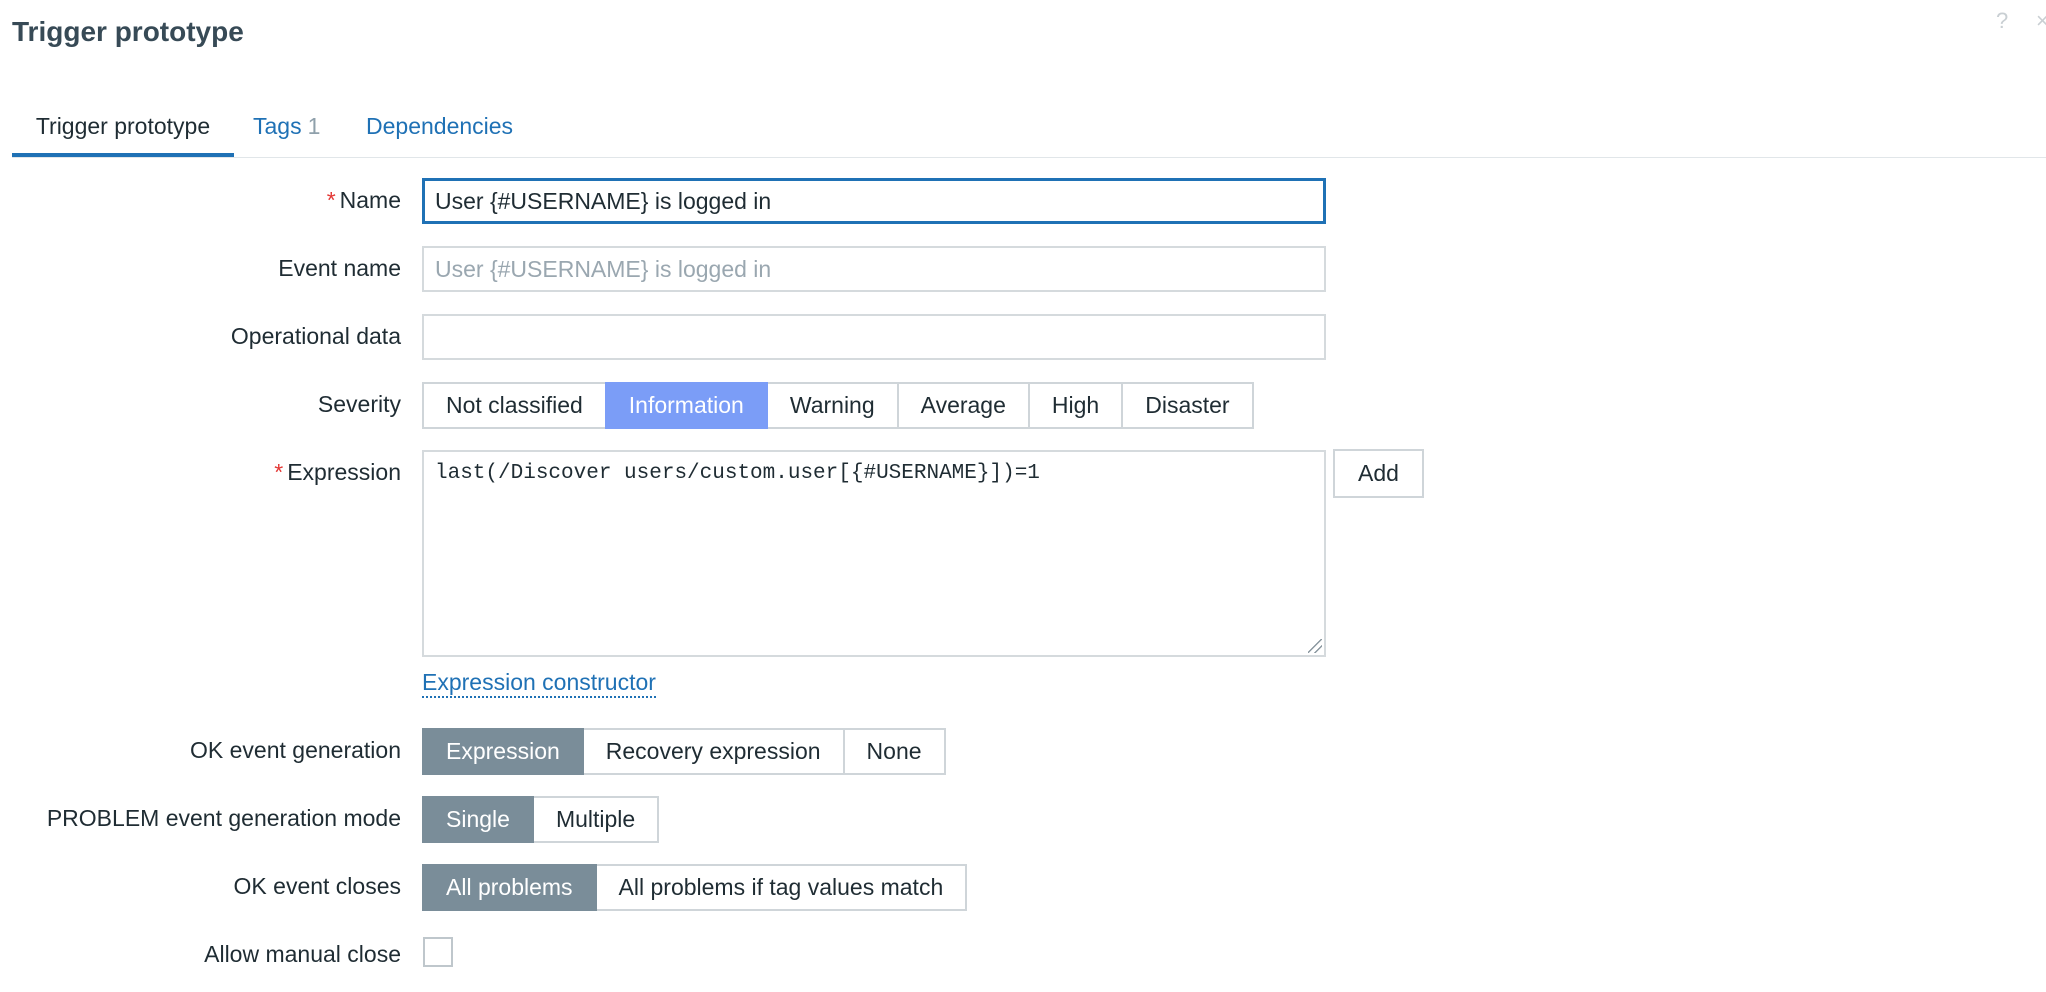 This screenshot has width=2046, height=992. I want to click on name-label: * Name, so click(364, 200).